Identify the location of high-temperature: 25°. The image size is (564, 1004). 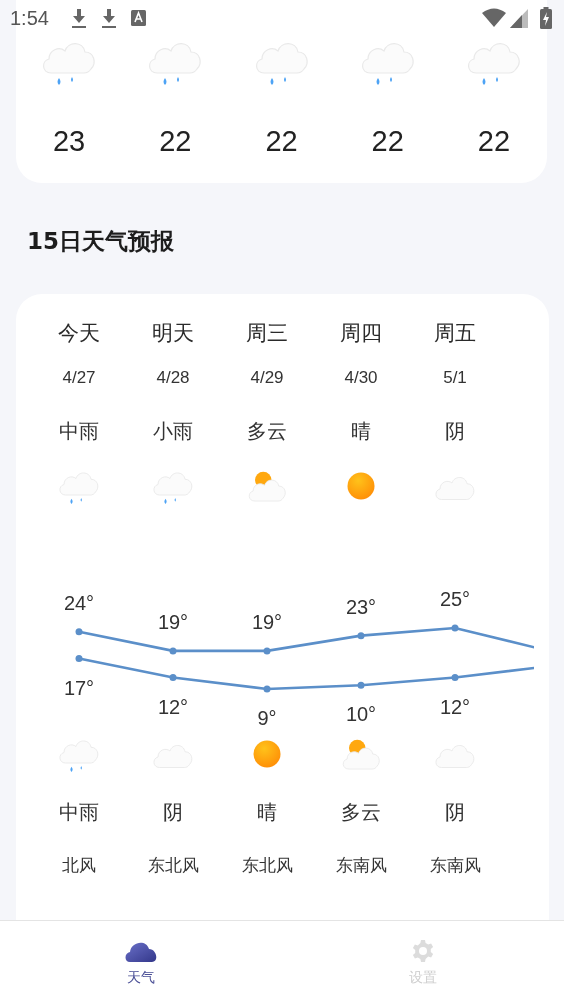
(455, 599).